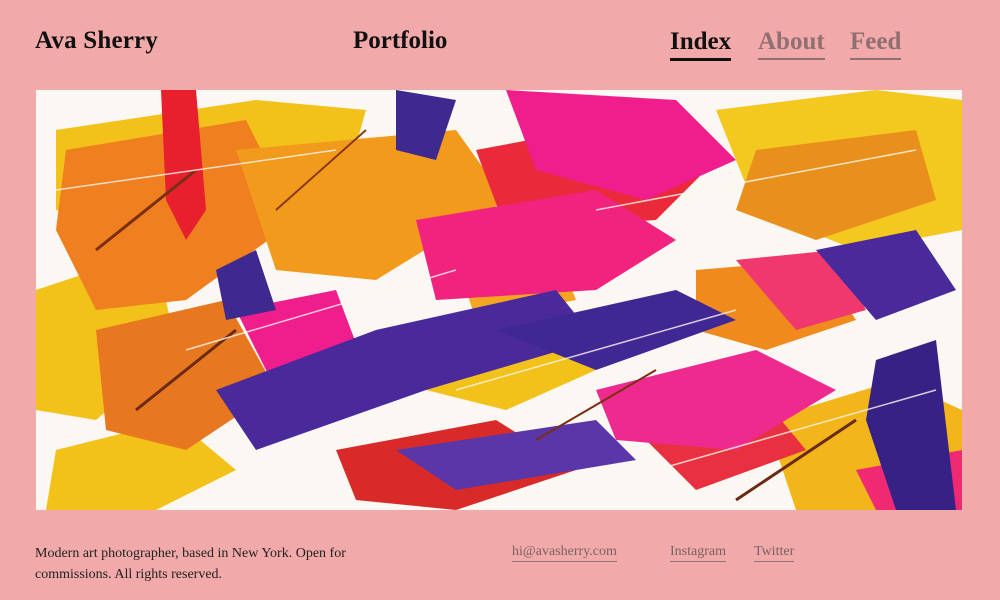 The width and height of the screenshot is (1000, 600). I want to click on footer-email-link: hi@avasherry.com, so click(564, 552).